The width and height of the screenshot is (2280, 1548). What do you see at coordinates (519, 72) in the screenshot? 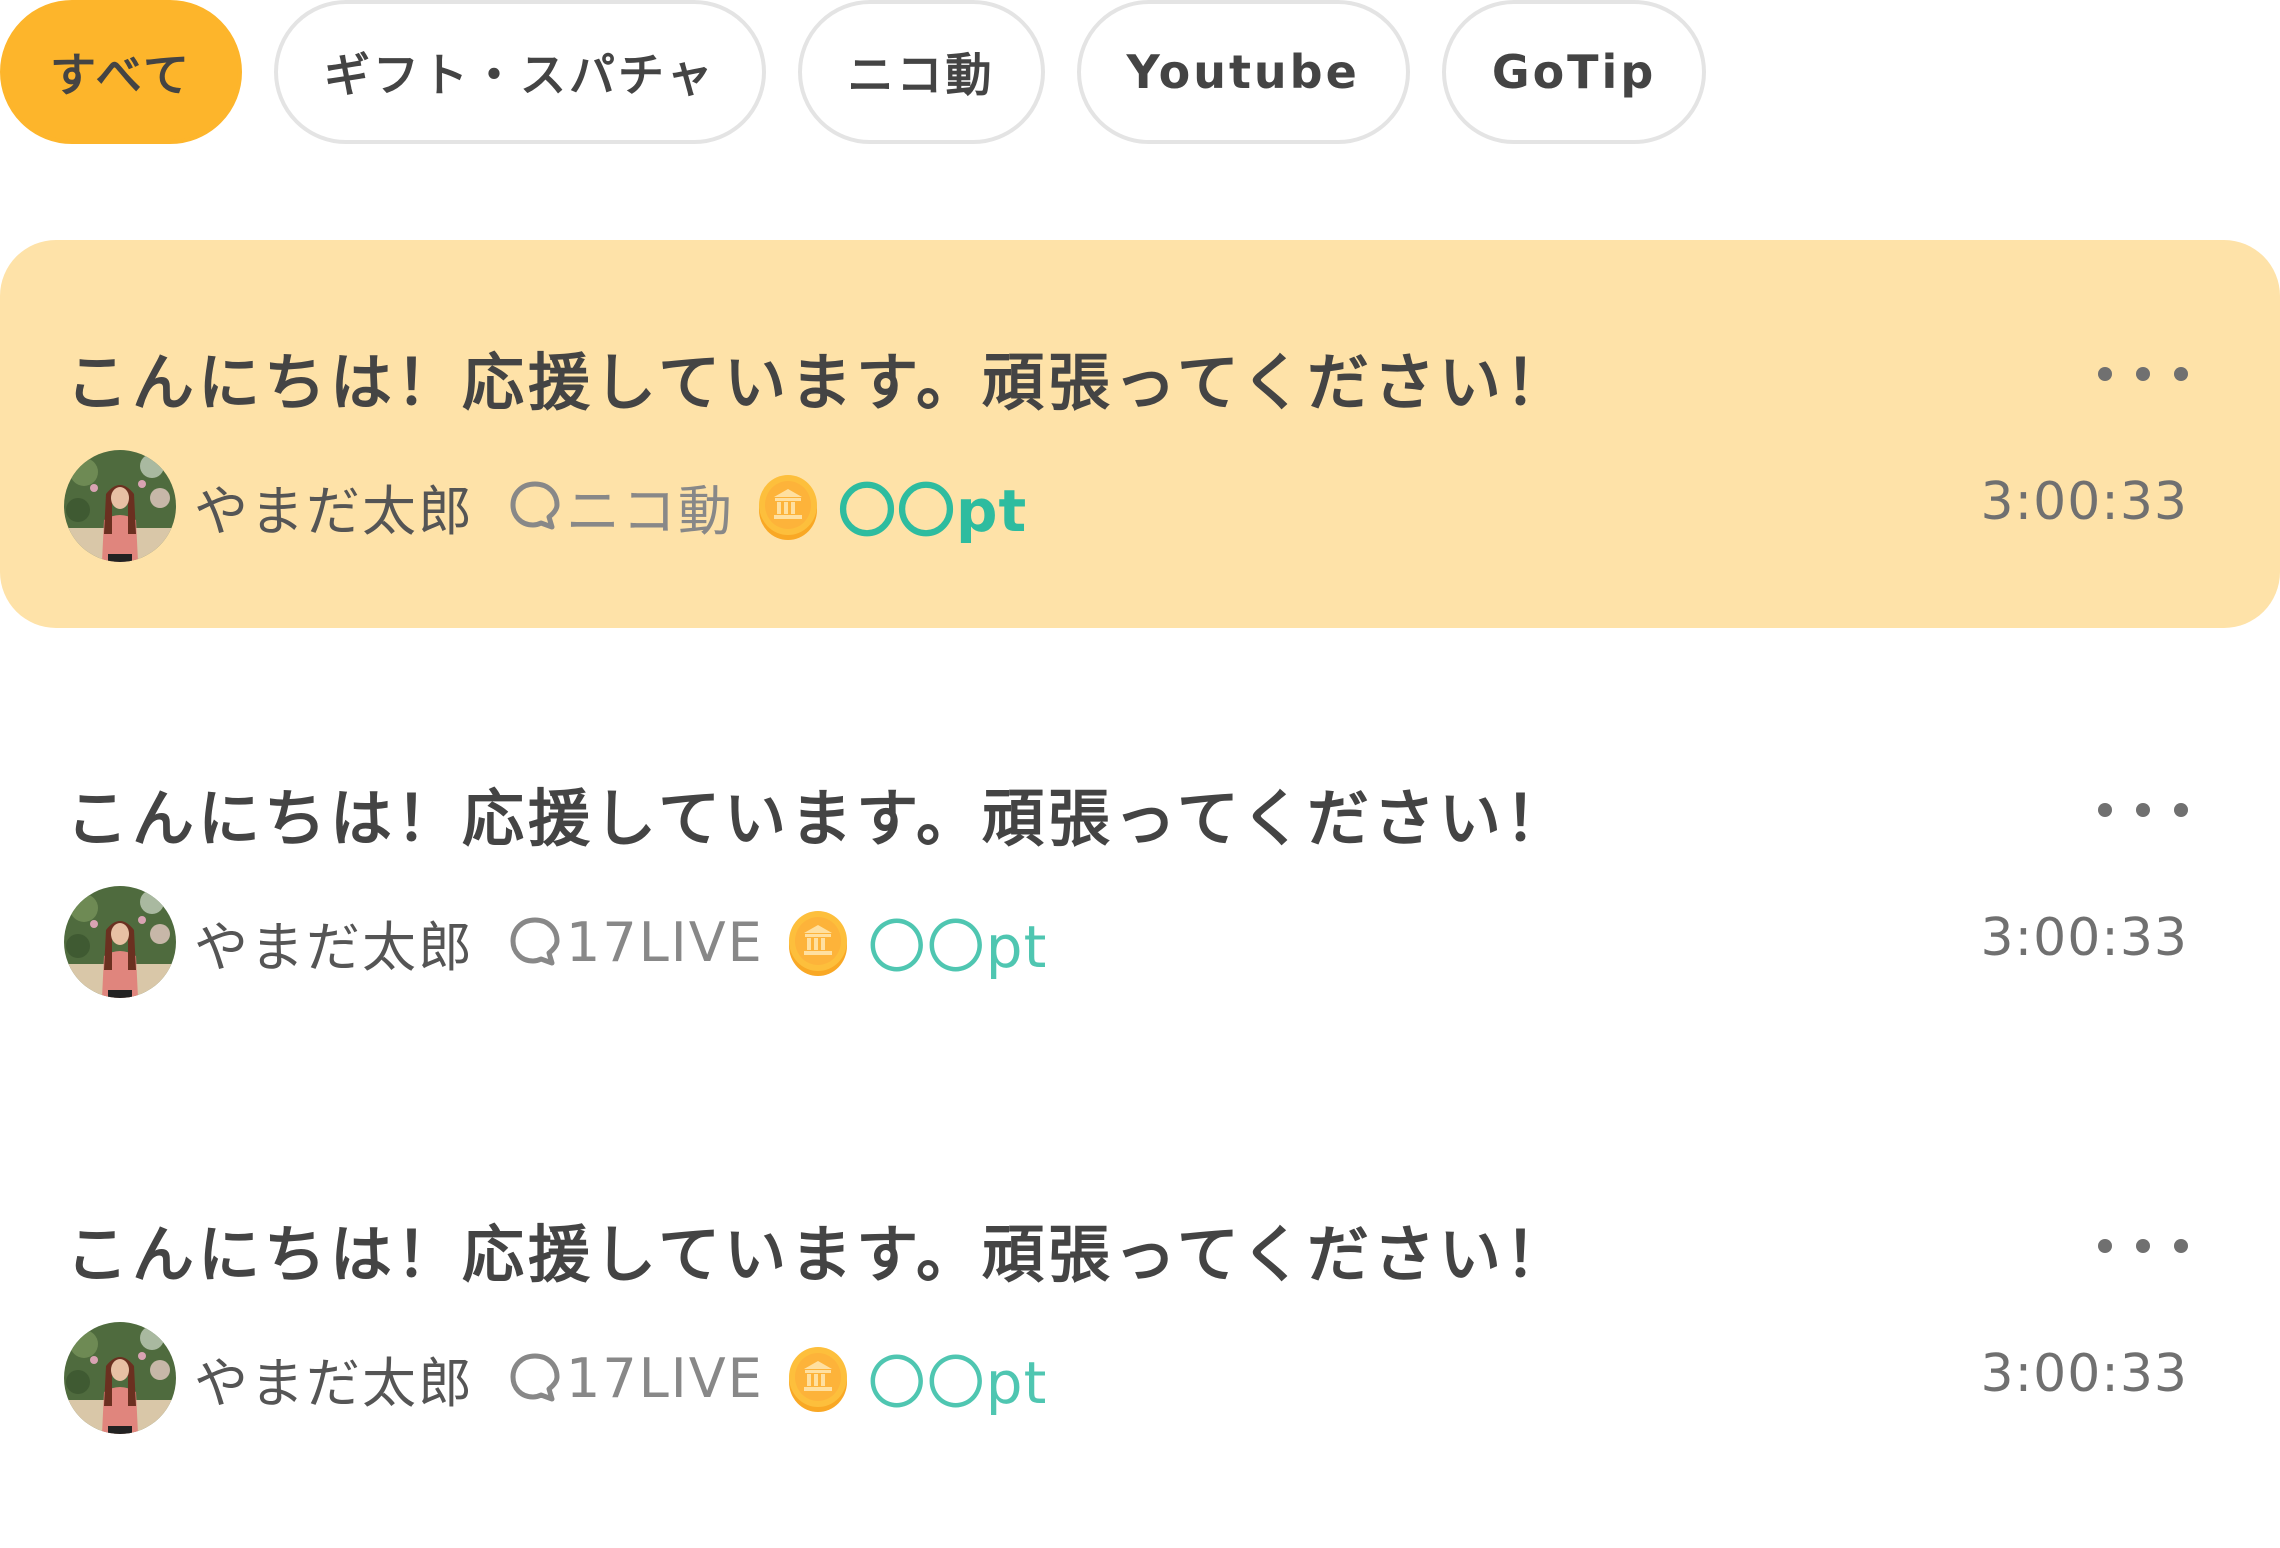
I see `tab-gift-superchat: ギフト・スパチャ` at bounding box center [519, 72].